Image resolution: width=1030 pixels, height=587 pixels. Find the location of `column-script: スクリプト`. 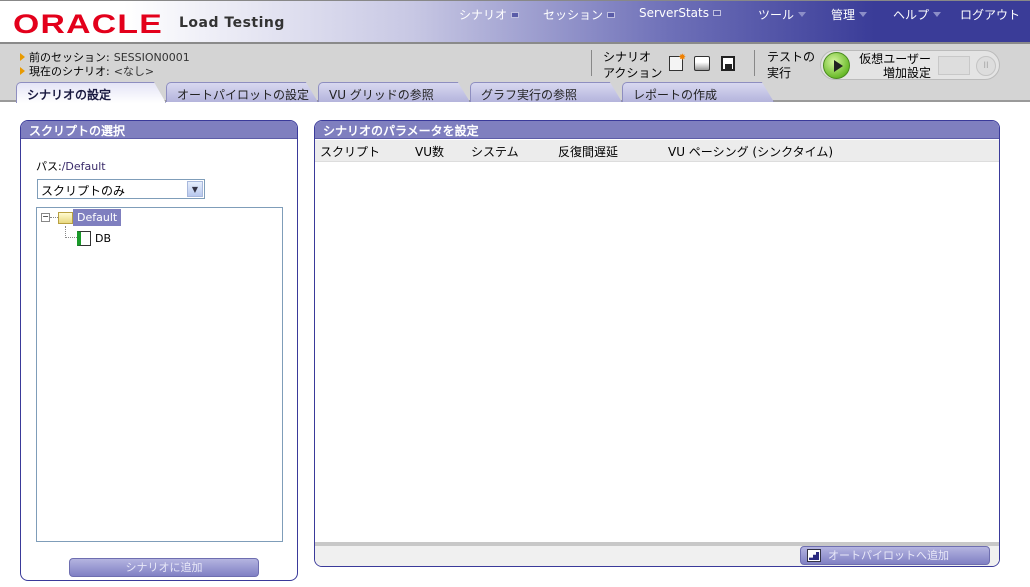

column-script: スクリプト is located at coordinates (350, 152).